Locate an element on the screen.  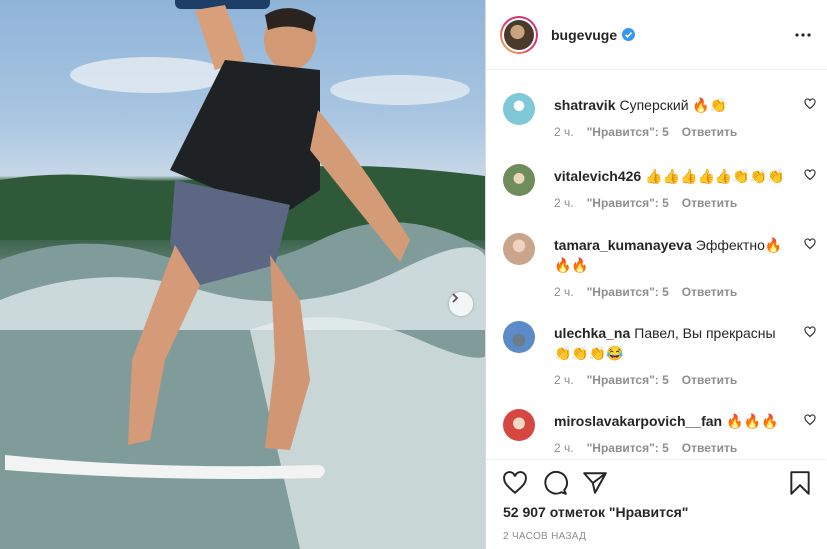
bookmark-icon is located at coordinates (800, 485).